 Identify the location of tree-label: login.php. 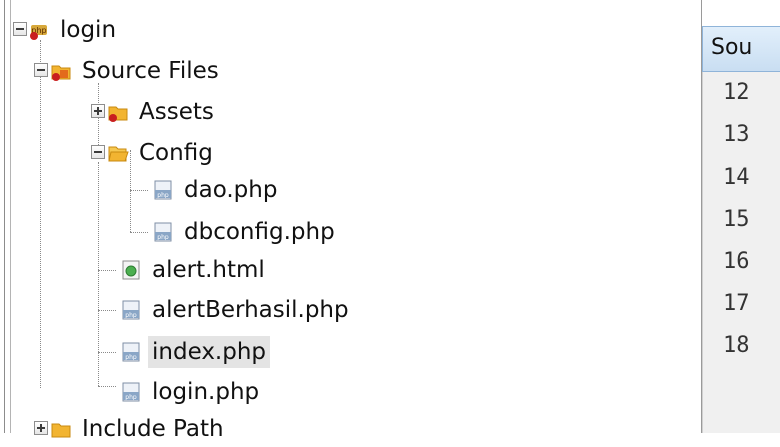
(206, 392).